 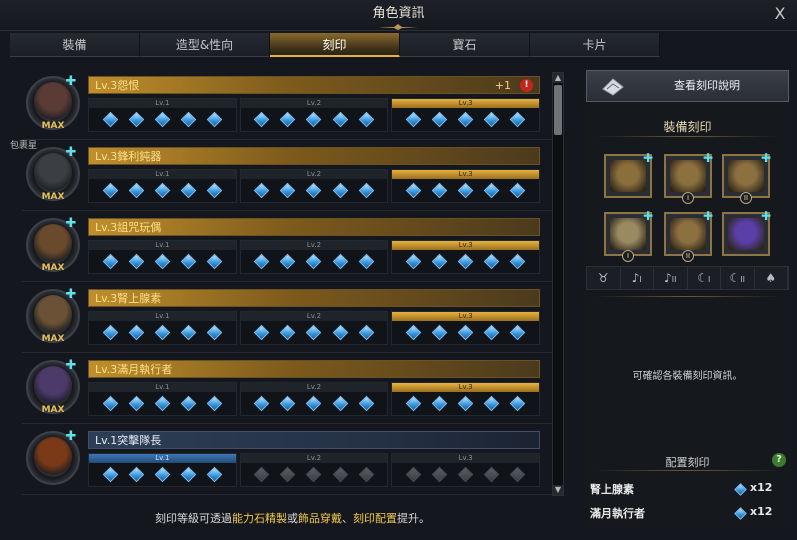 I want to click on help-icon: ?, so click(x=779, y=460).